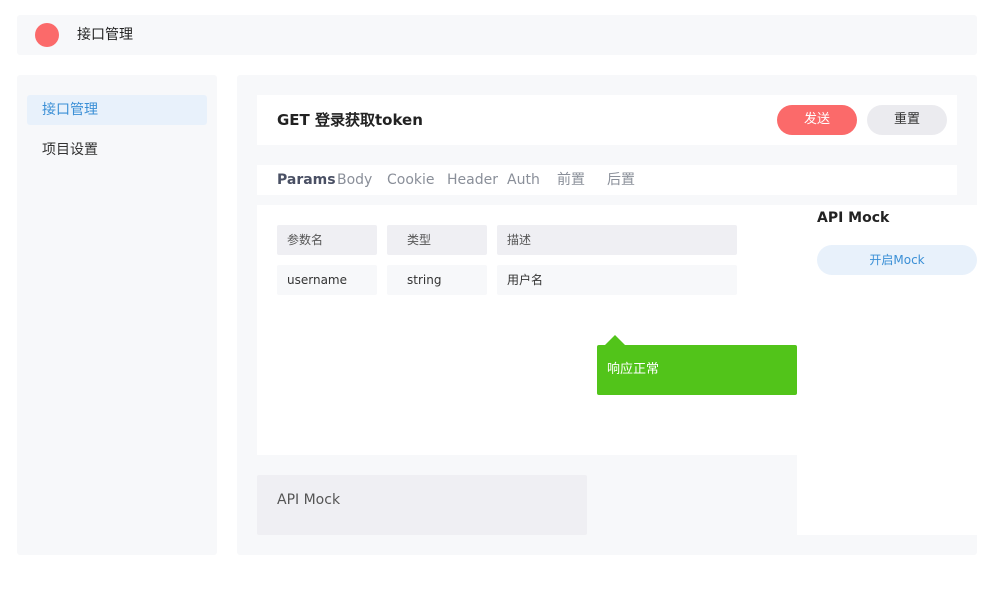 This screenshot has height=590, width=993. Describe the element at coordinates (47, 35) in the screenshot. I see `logo-icon` at that location.